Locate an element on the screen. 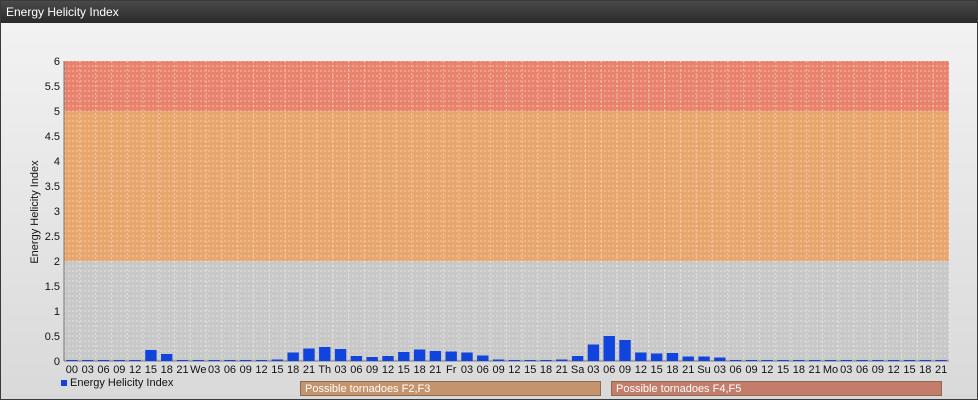 The height and width of the screenshot is (400, 978). y-tick-label: 1 is located at coordinates (57, 312).